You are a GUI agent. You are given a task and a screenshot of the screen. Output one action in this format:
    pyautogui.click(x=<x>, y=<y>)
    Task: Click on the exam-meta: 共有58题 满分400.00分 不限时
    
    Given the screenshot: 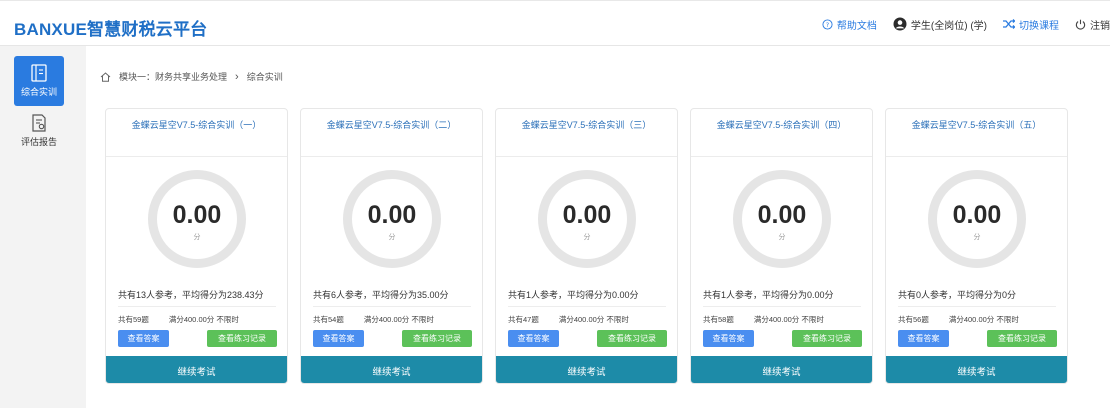 What is the action you would take?
    pyautogui.click(x=763, y=319)
    